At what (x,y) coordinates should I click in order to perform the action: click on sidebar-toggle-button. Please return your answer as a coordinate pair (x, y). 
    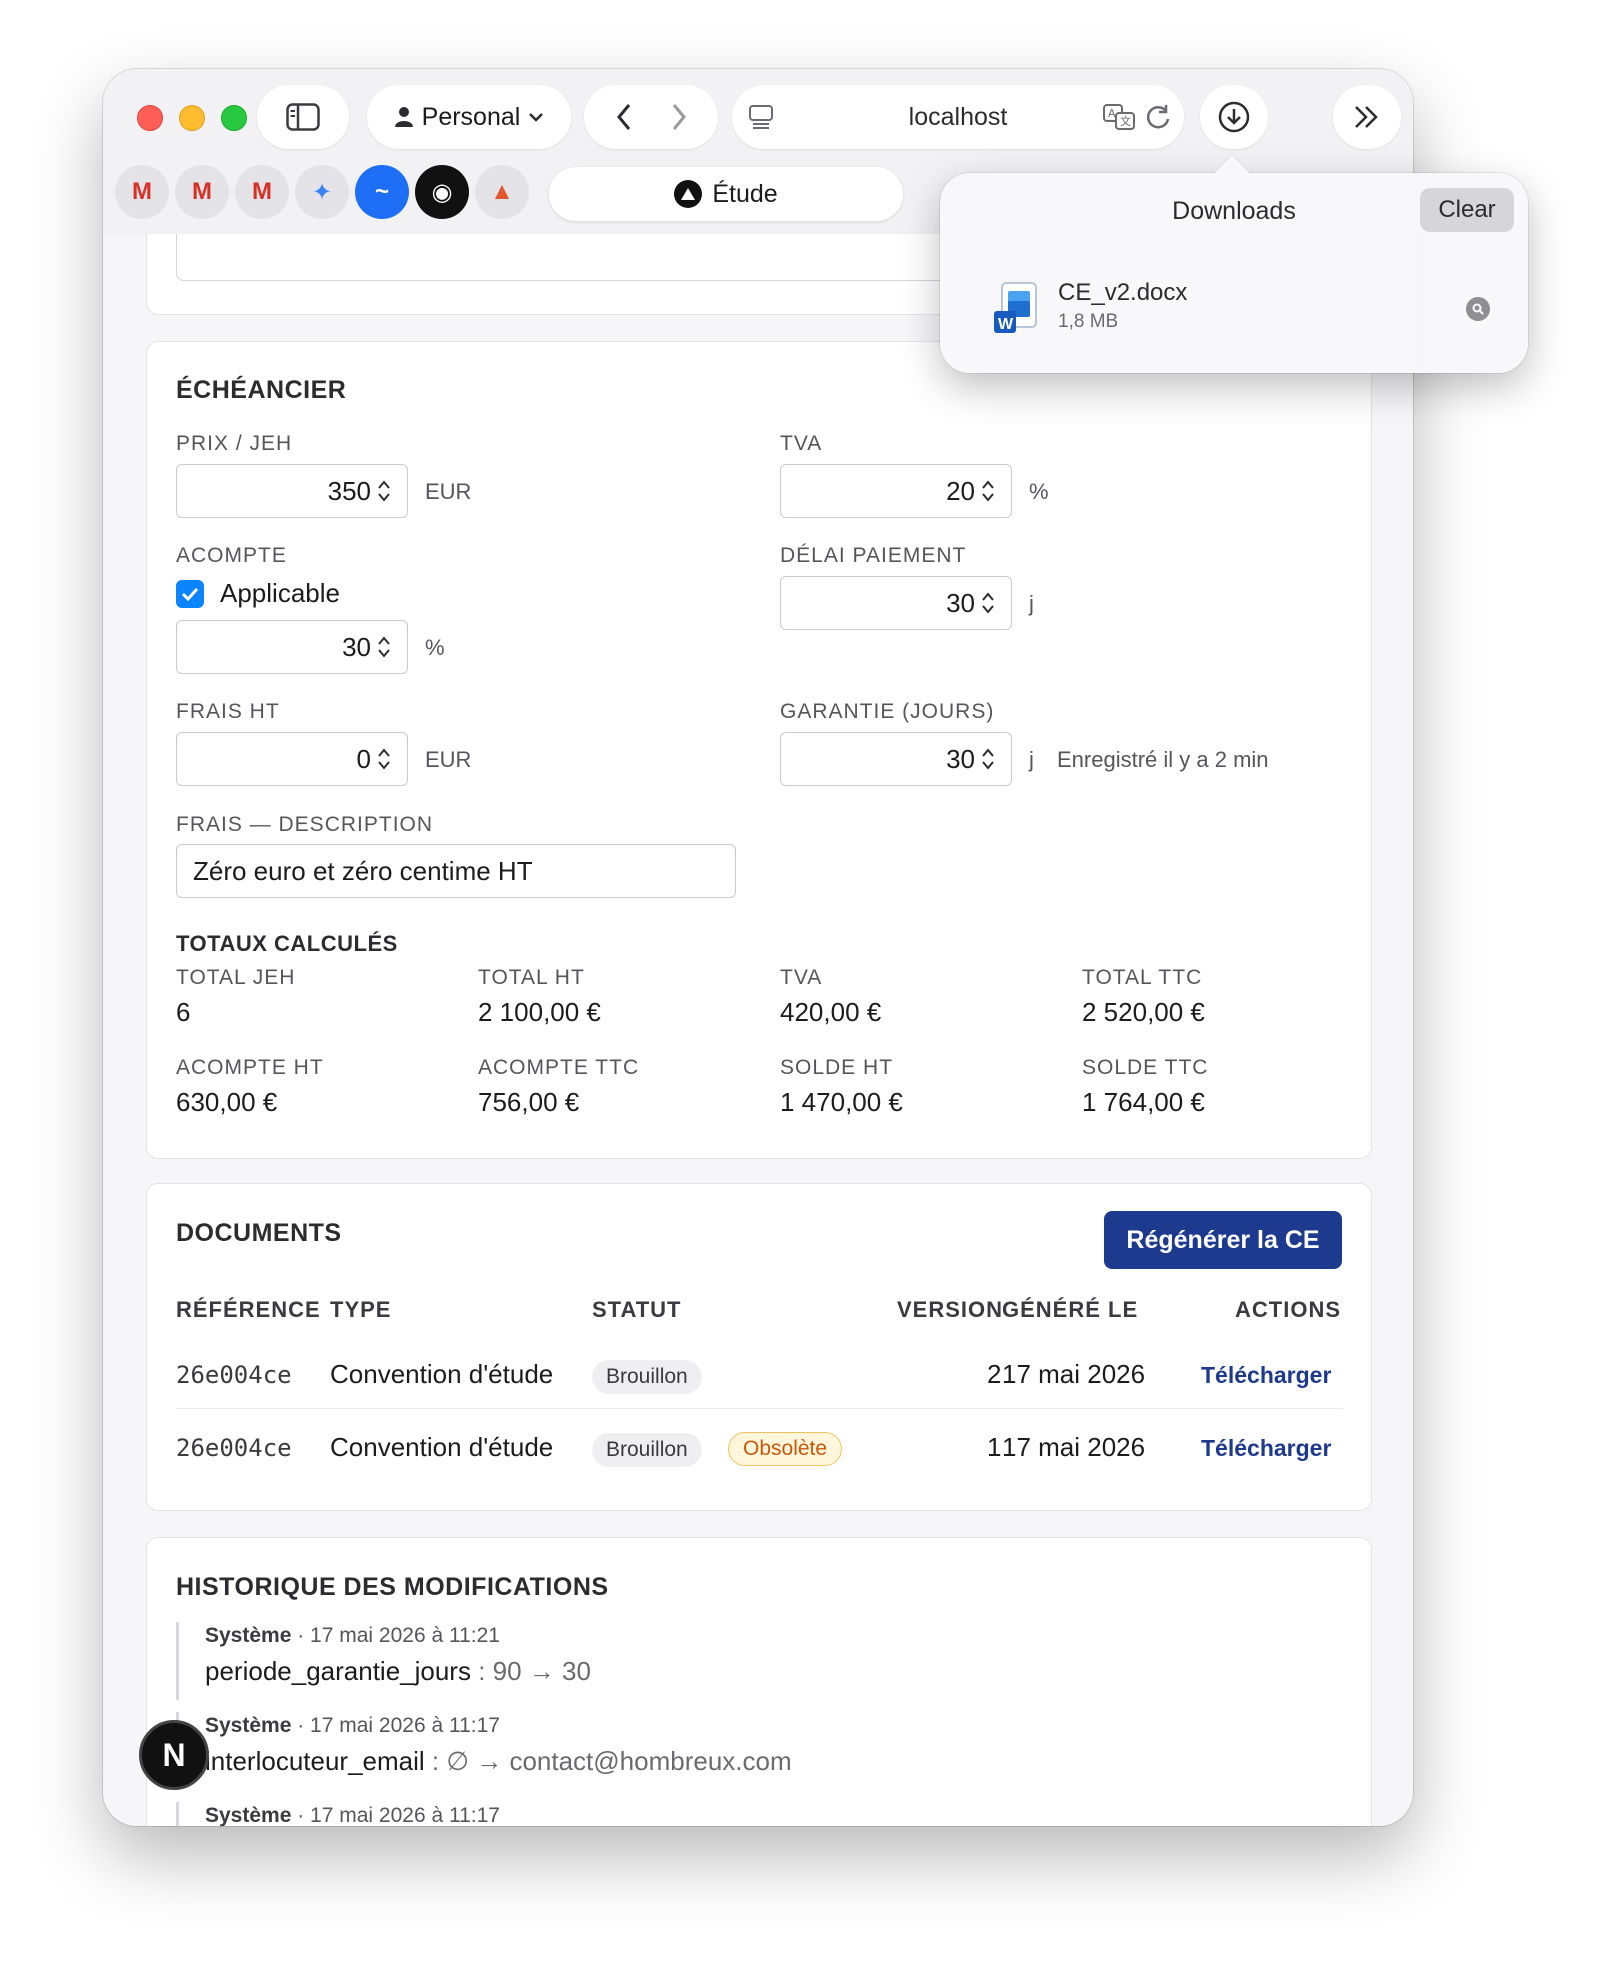
    Looking at the image, I should click on (303, 117).